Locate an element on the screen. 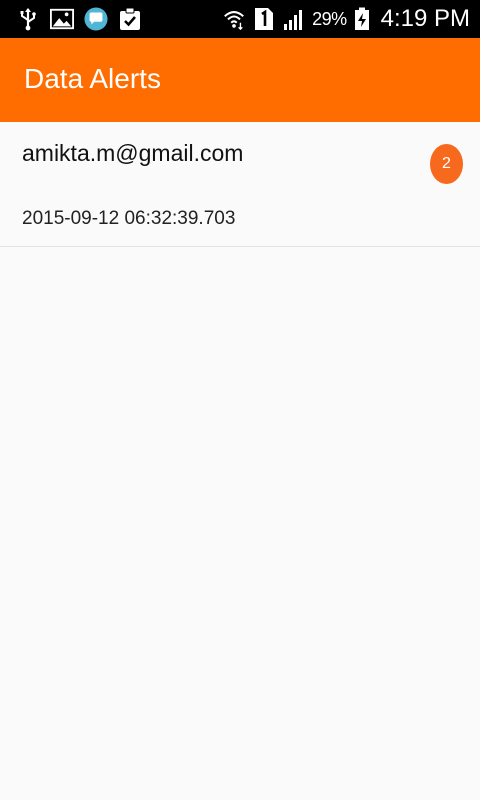  usb-icon is located at coordinates (28, 19).